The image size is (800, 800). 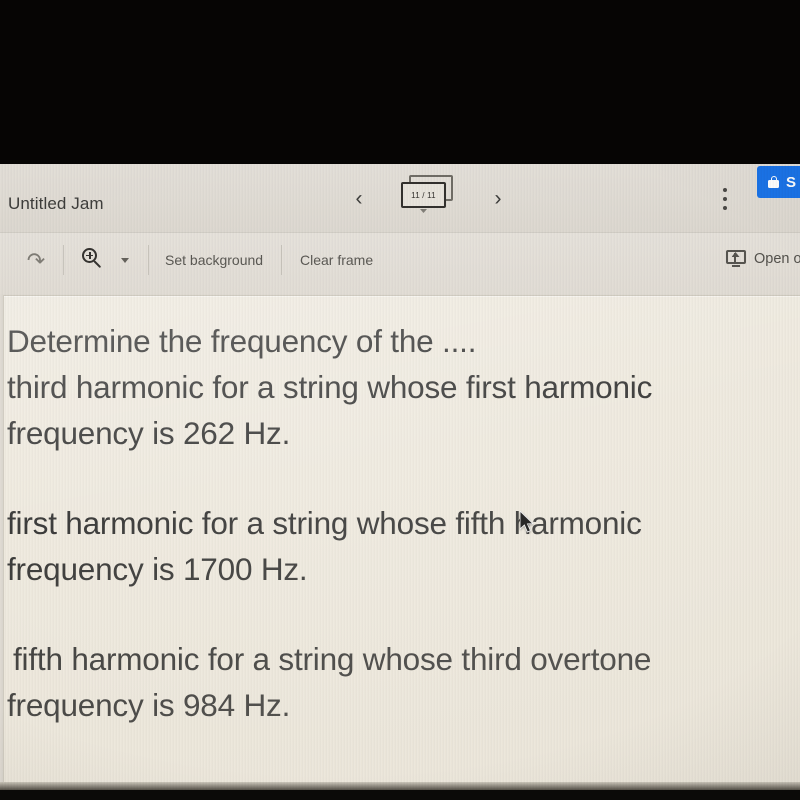 What do you see at coordinates (400, 263) in the screenshot?
I see `jamboard-toolbar: ↷ Set background Clear frame Open o` at bounding box center [400, 263].